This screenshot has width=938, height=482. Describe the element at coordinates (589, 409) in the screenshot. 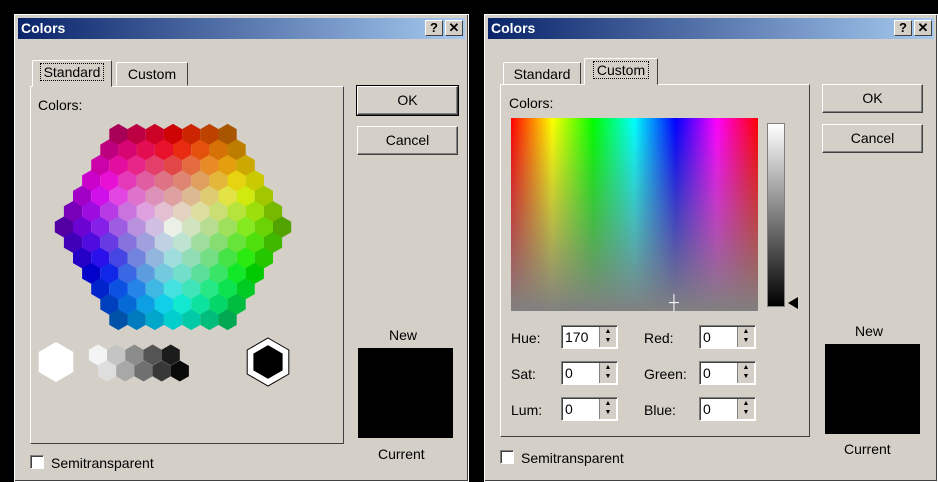

I see `lum-field: 0 ▲ ▼` at that location.